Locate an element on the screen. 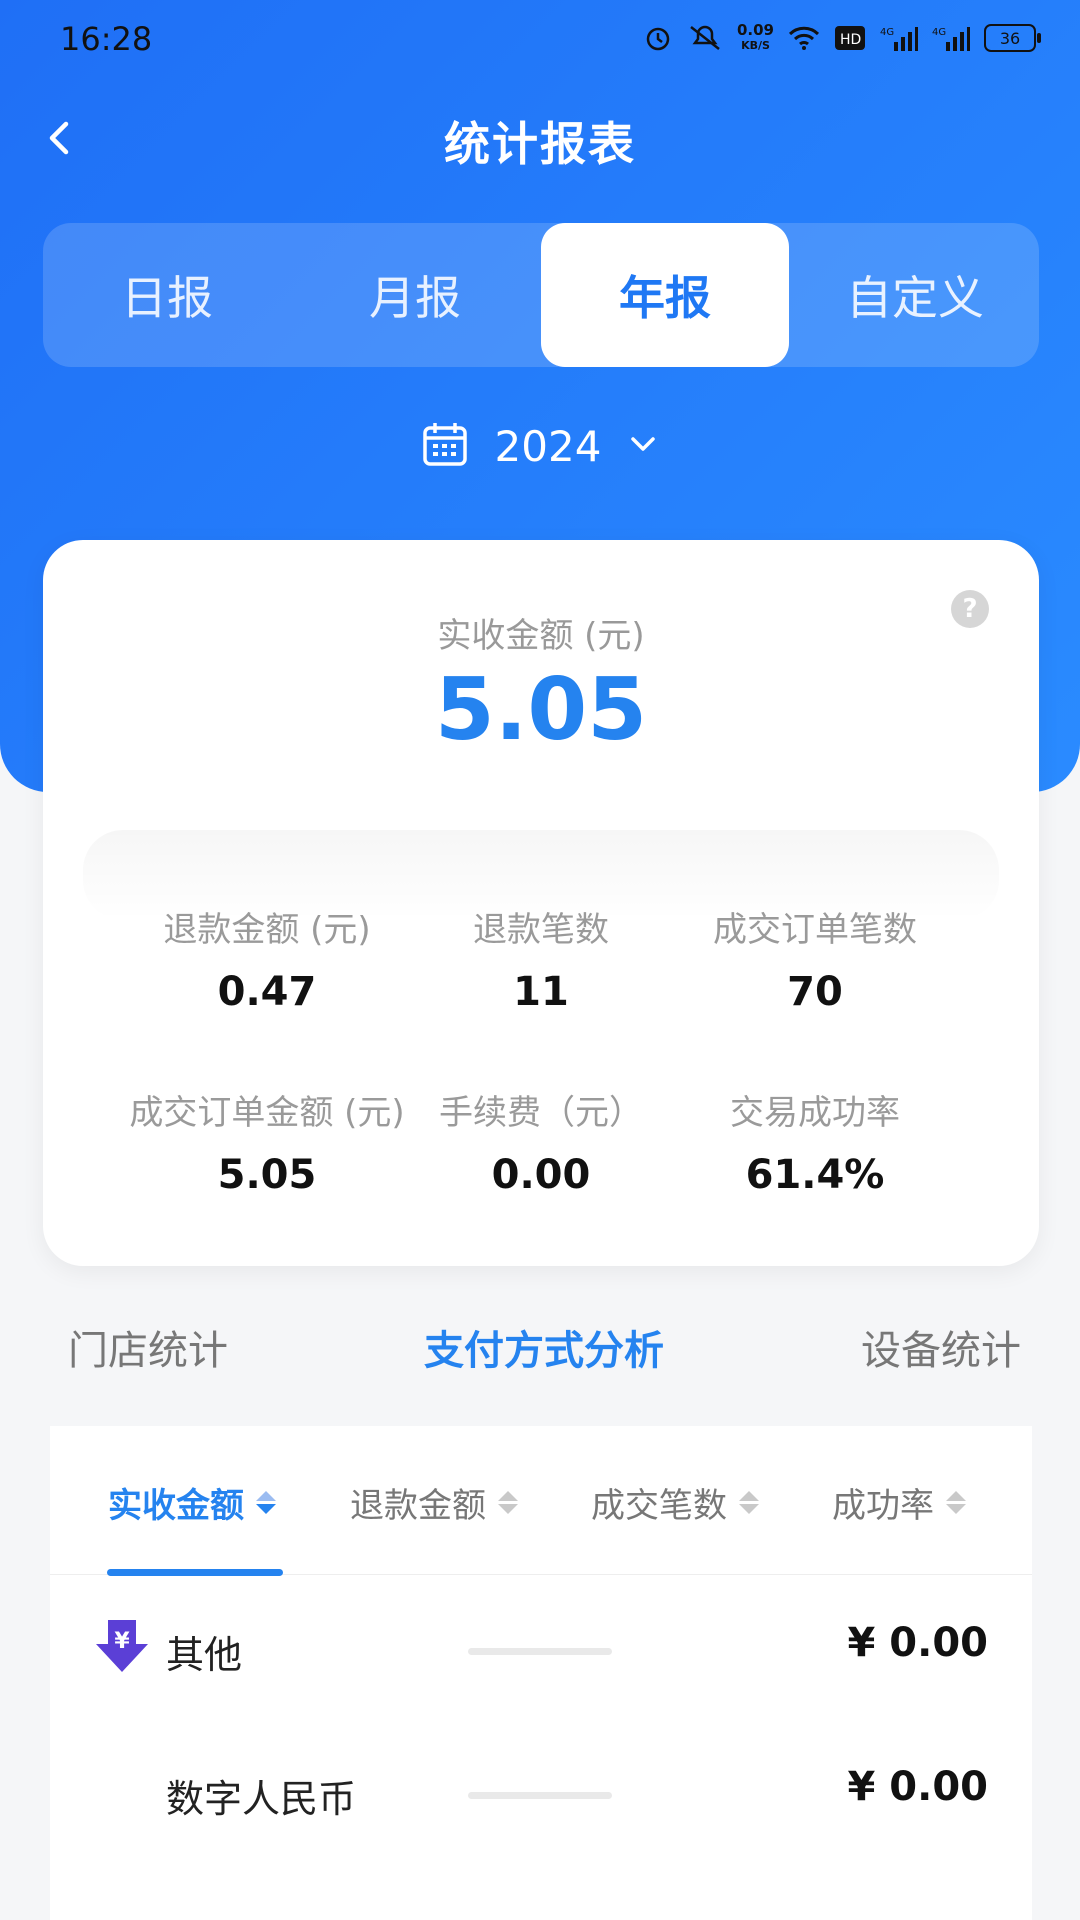  metric-order-amount: 成交订单金额 (元) 5.05 is located at coordinates (267, 1141).